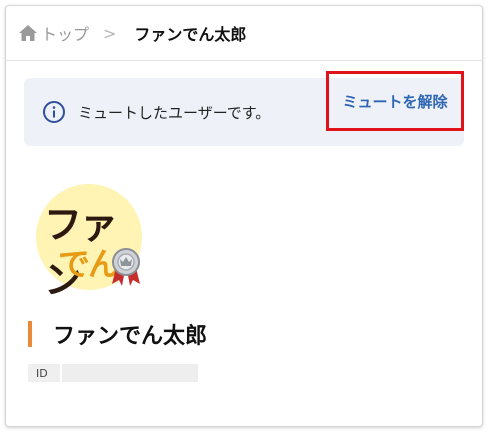  I want to click on unmute-highlight: ミュートを解除, so click(395, 101).